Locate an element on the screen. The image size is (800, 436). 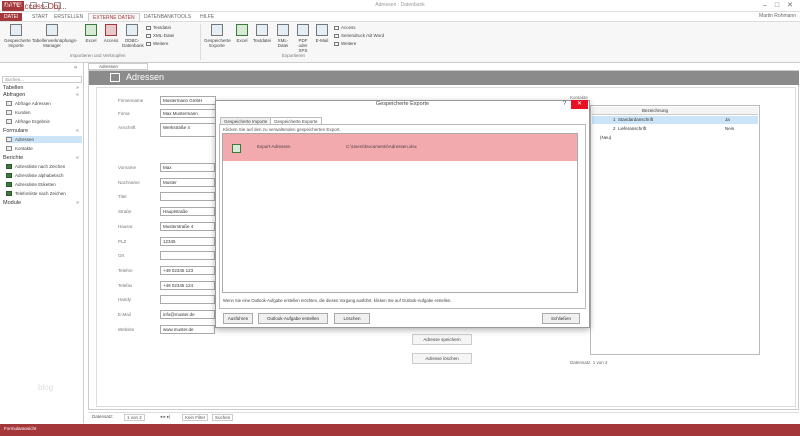
tab-database-tools: DATENBANKTOOLS is located at coordinates (167, 17).